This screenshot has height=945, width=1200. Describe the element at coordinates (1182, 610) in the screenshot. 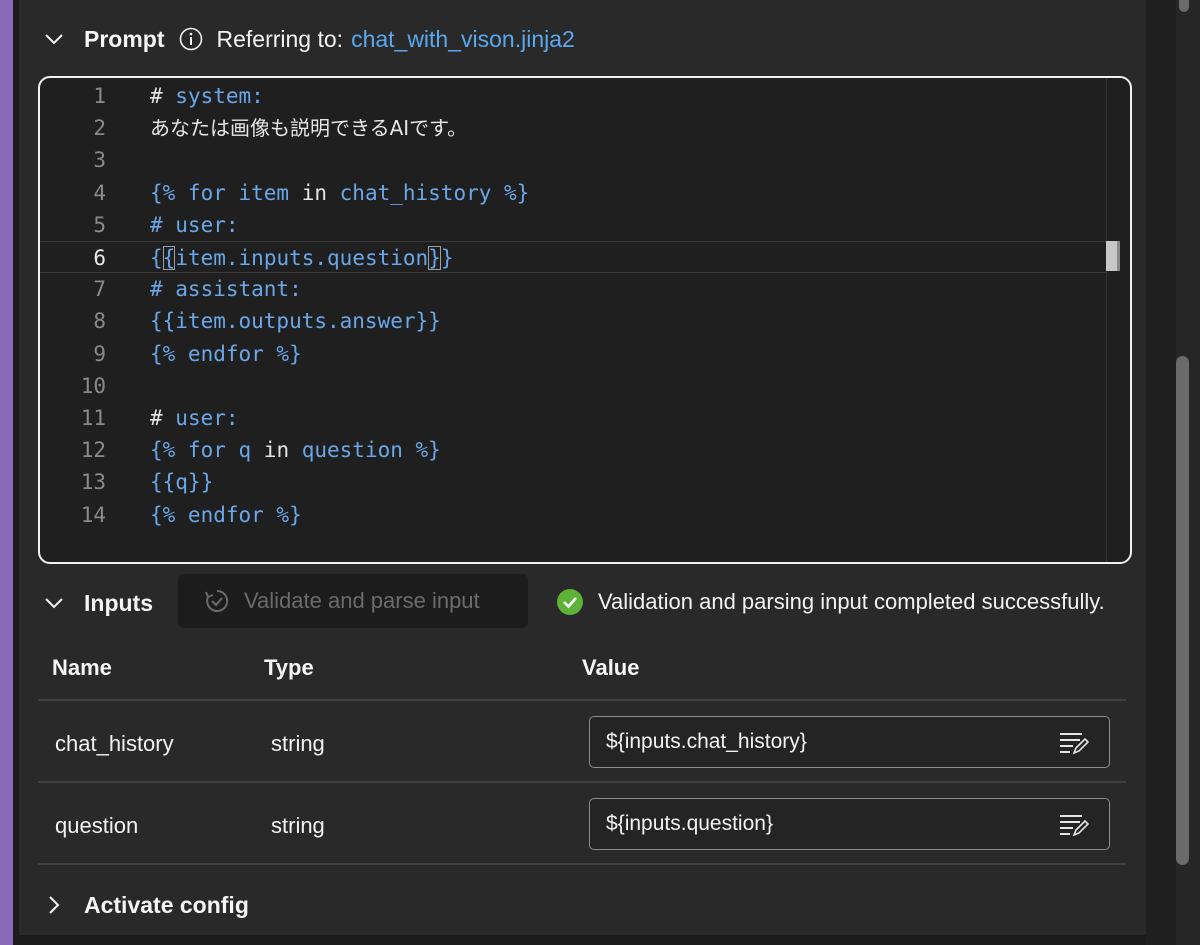

I see `page-scrollbar-thumb` at that location.